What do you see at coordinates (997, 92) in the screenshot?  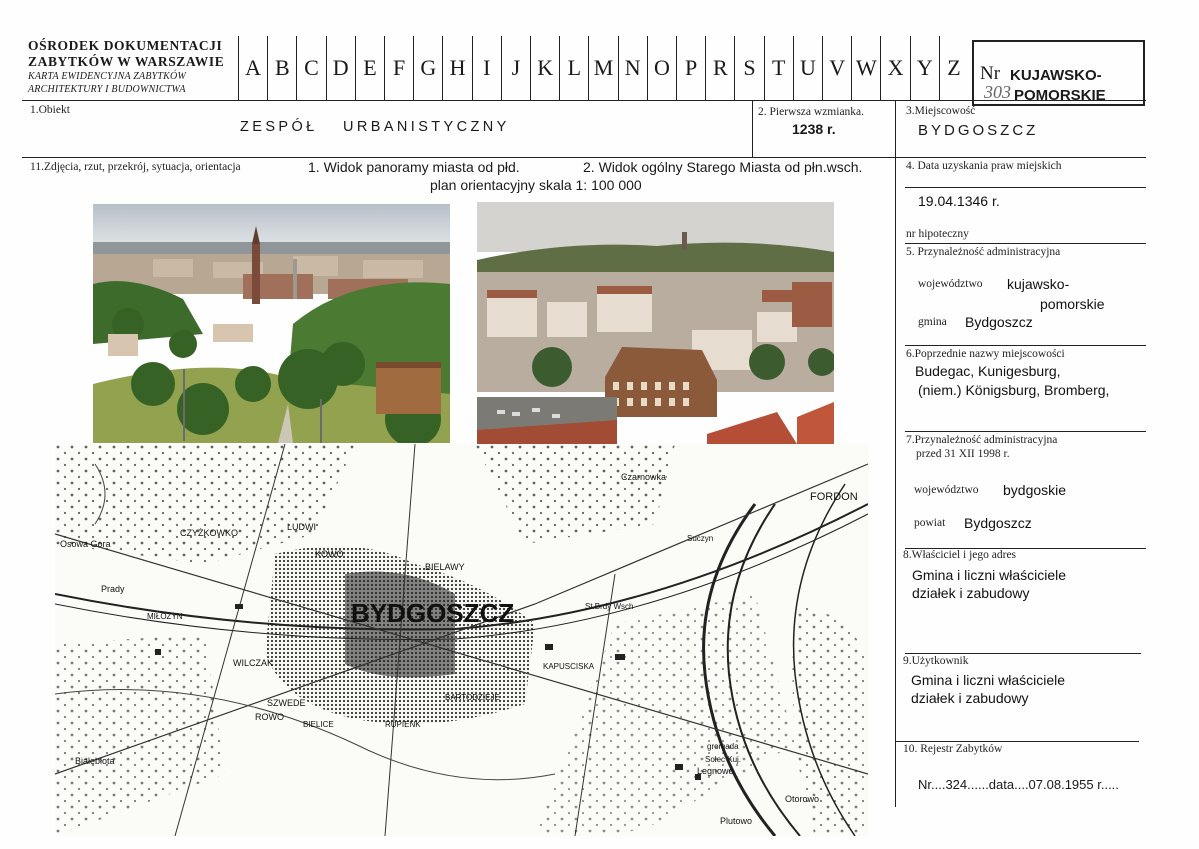 I see `nr-handwritten-number: 303` at bounding box center [997, 92].